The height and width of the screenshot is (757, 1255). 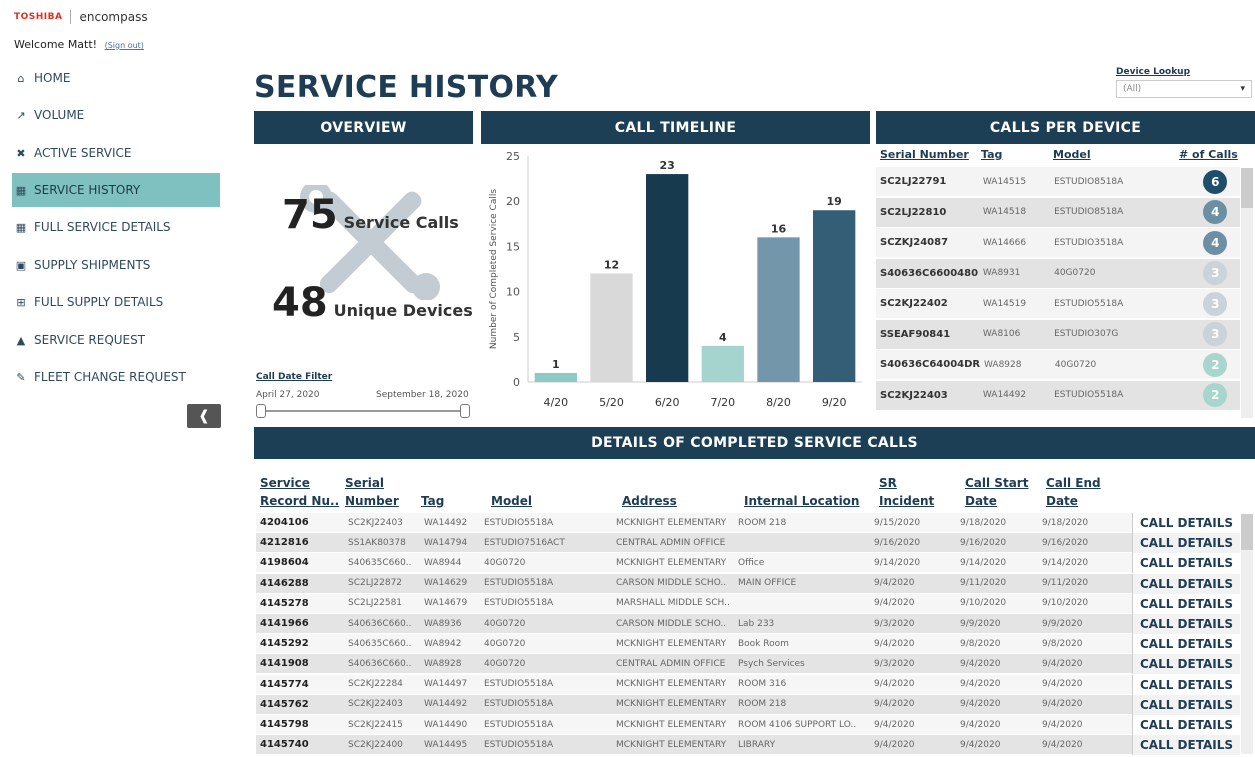 What do you see at coordinates (1058, 243) in the screenshot?
I see `device-row: SCZKJ24087 WA14666 ESTUDIO3518A 4` at bounding box center [1058, 243].